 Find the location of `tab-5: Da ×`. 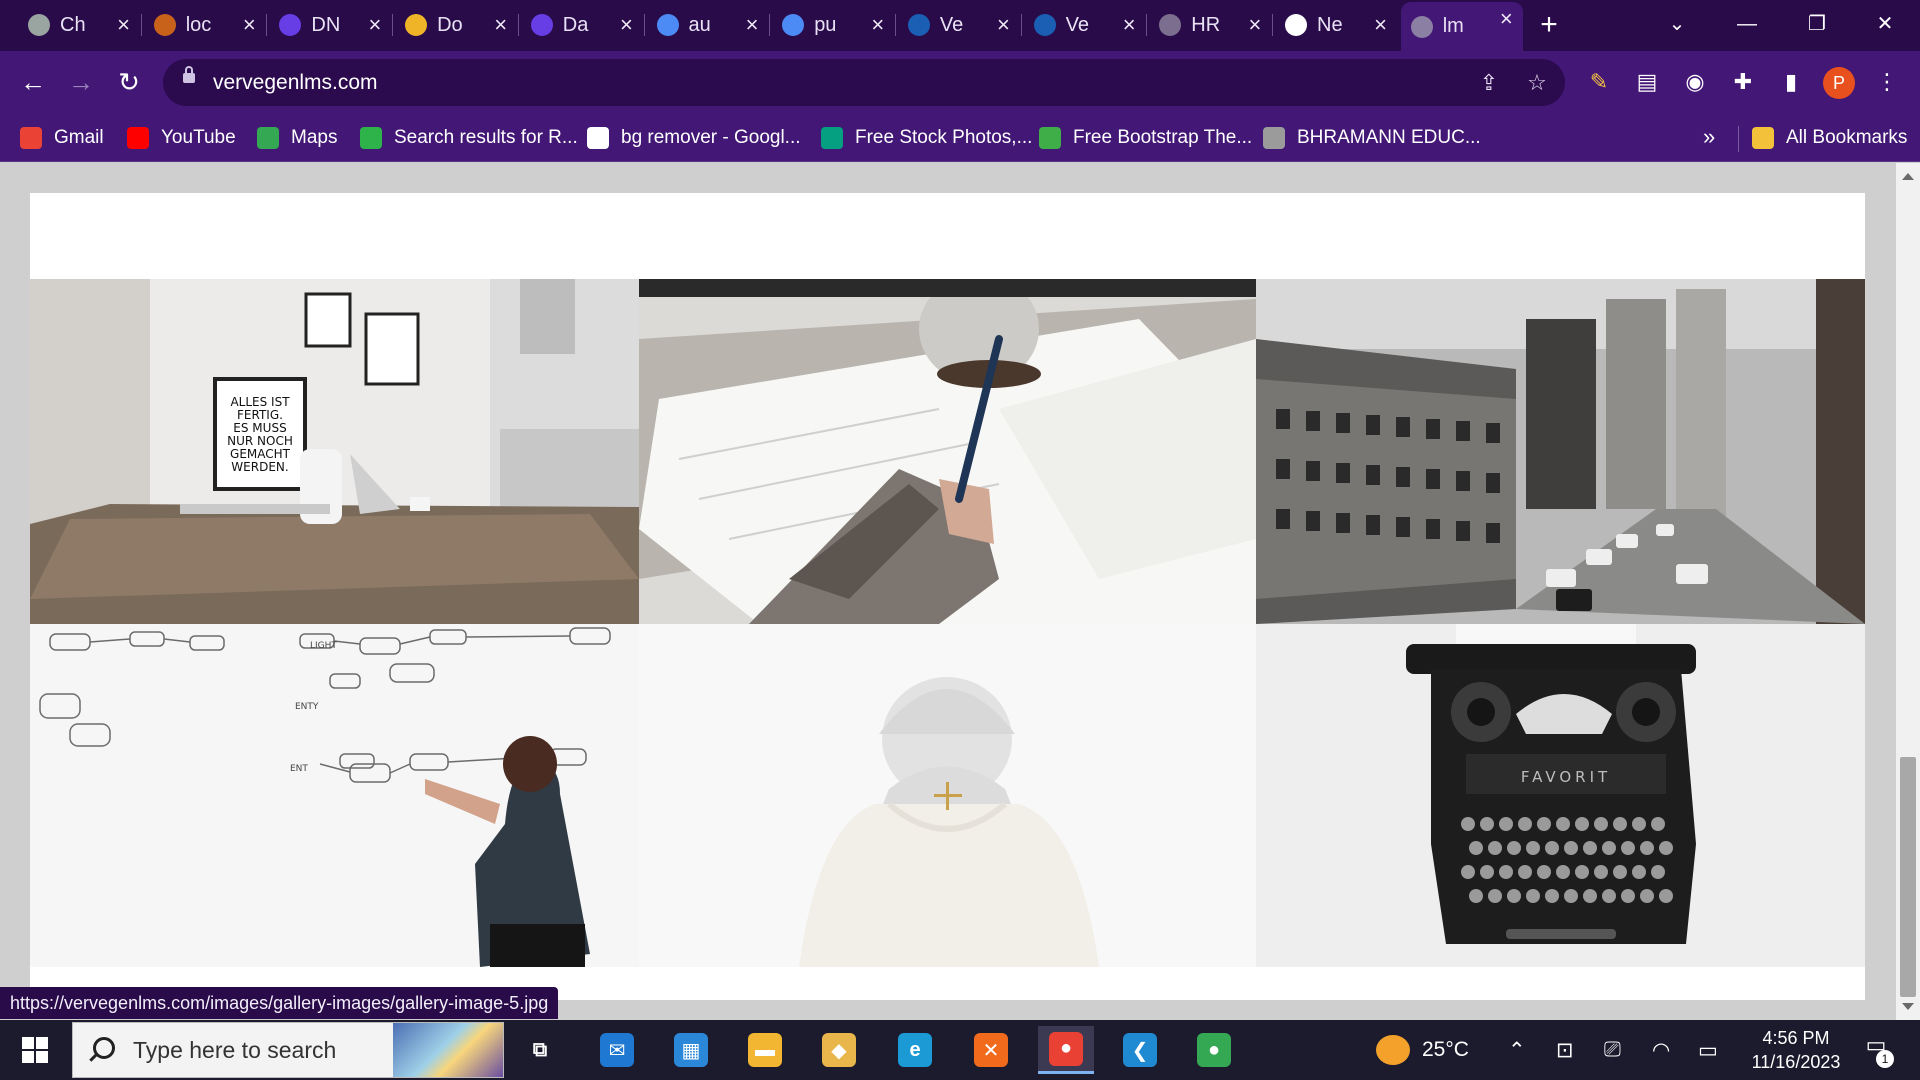

tab-5: Da × is located at coordinates (582, 25).